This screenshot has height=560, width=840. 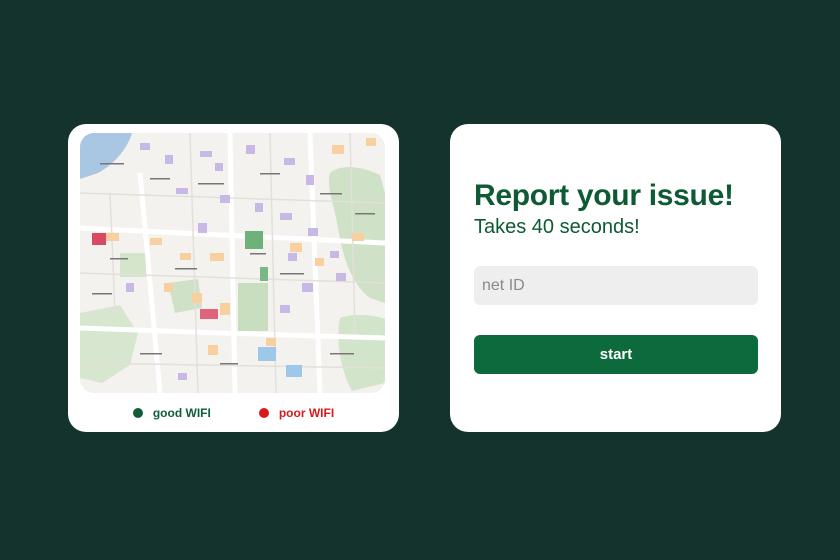 What do you see at coordinates (133, 265) in the screenshot?
I see `field-green` at bounding box center [133, 265].